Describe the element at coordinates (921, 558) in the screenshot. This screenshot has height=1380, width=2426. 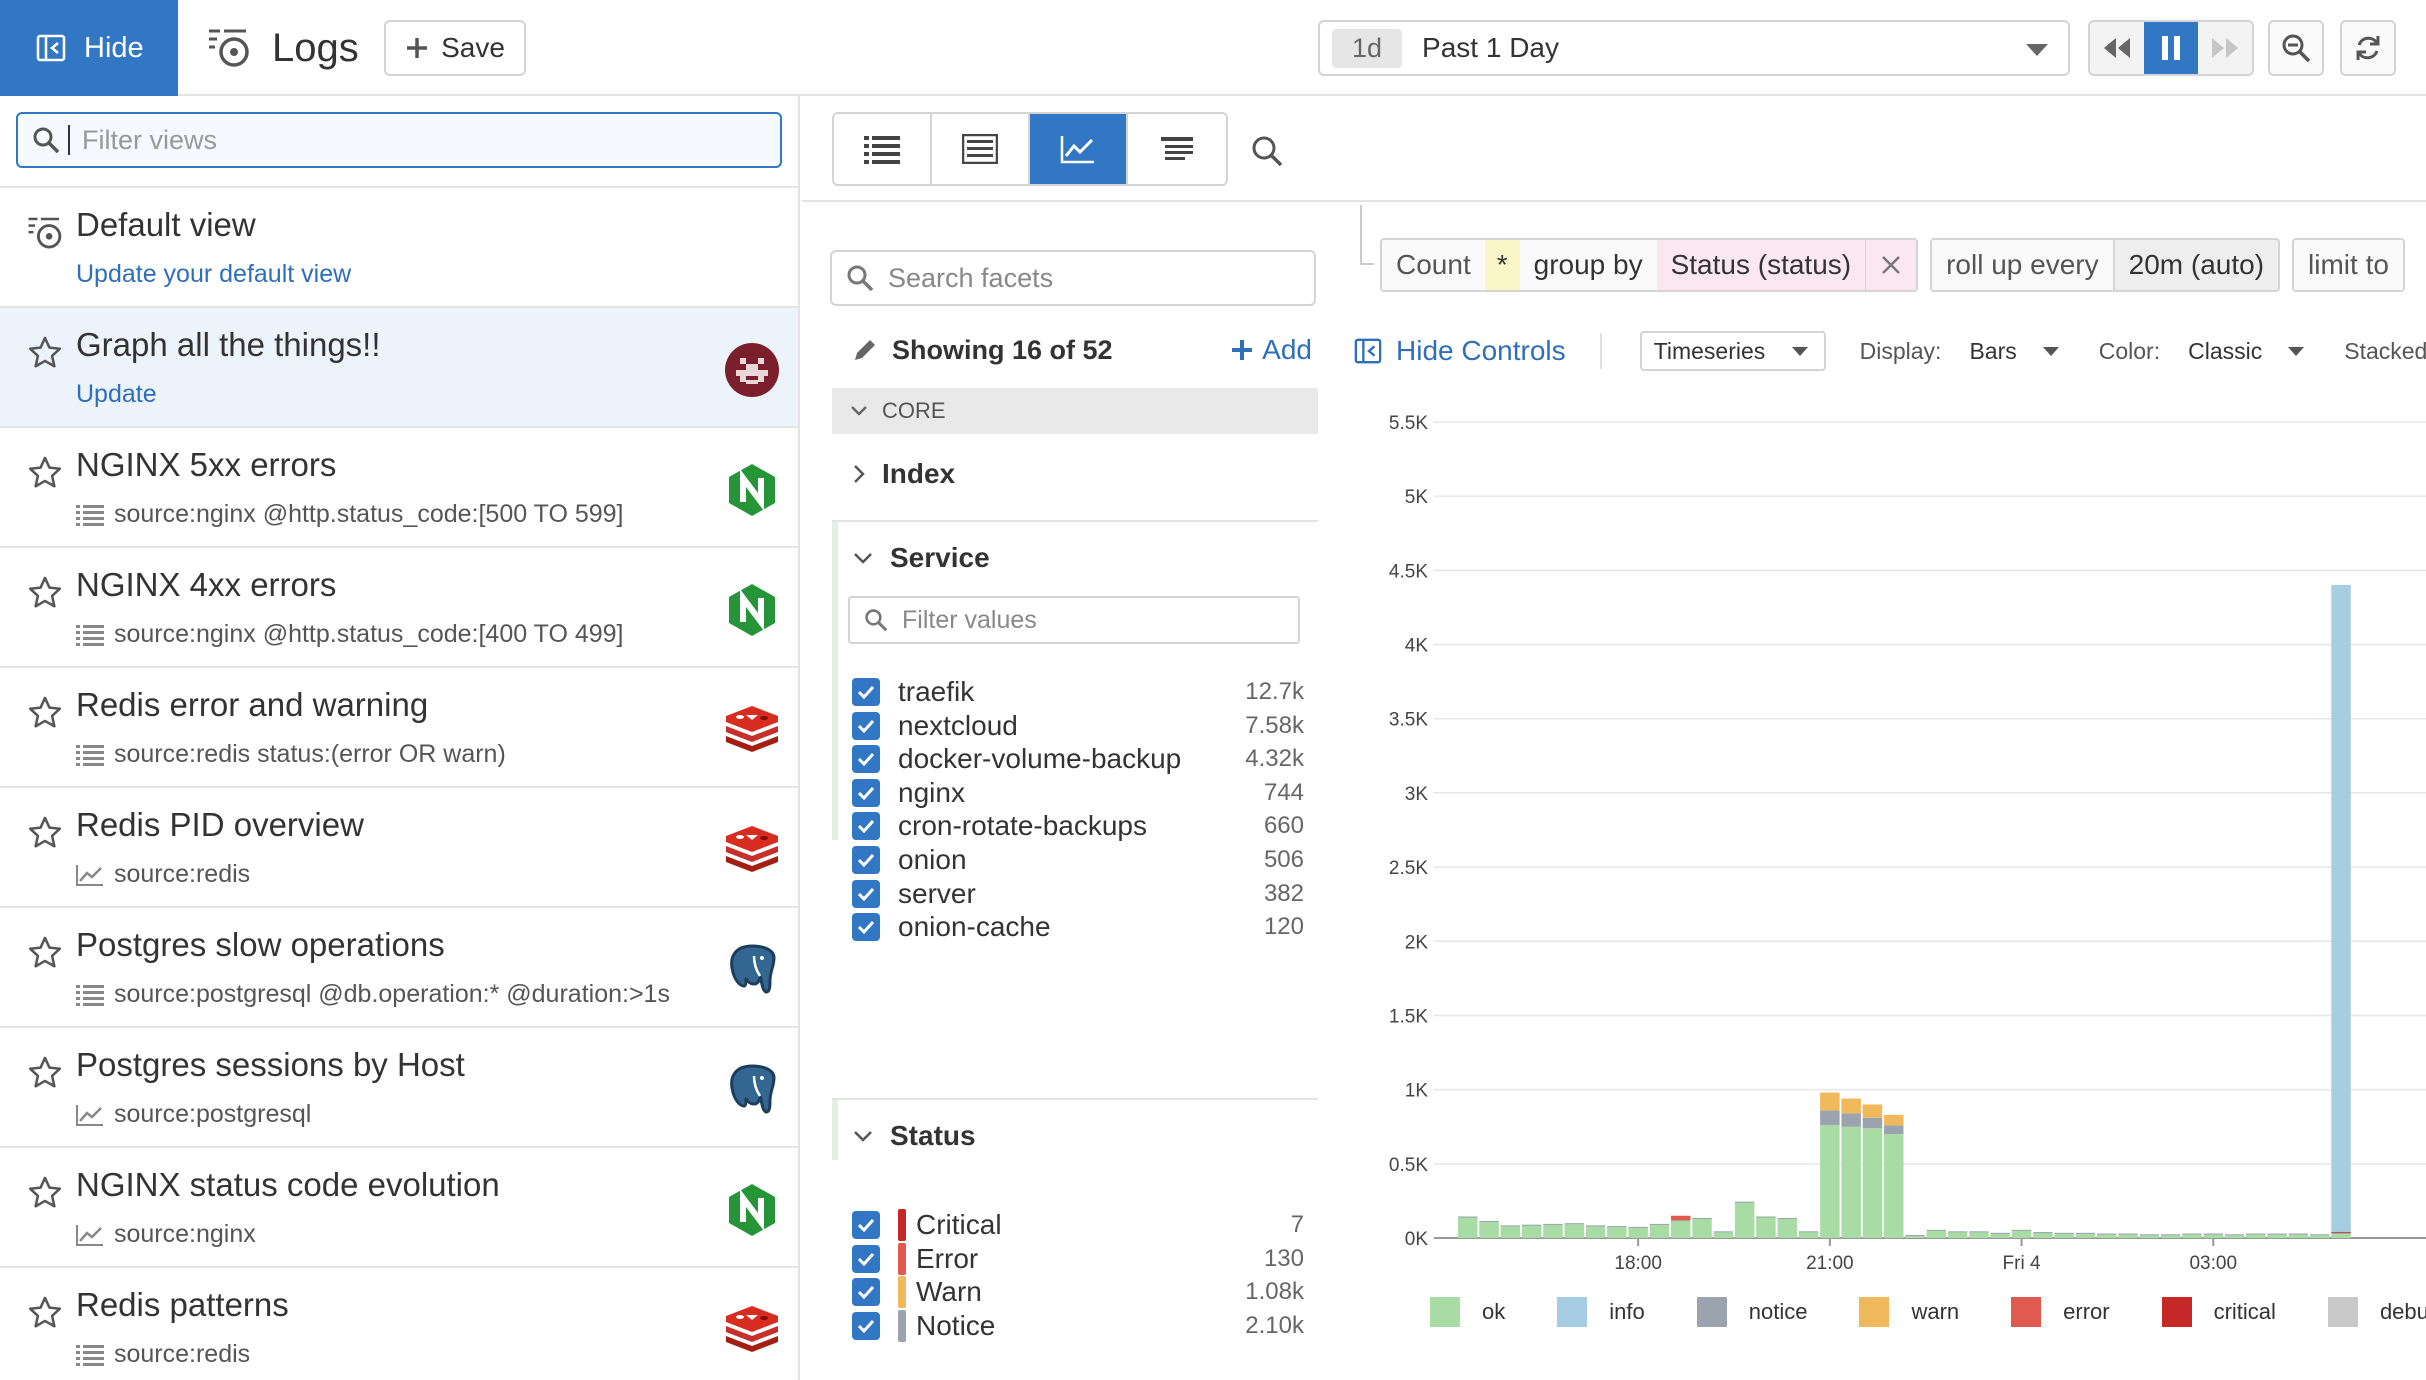
I see `facet-service-header: Service` at that location.